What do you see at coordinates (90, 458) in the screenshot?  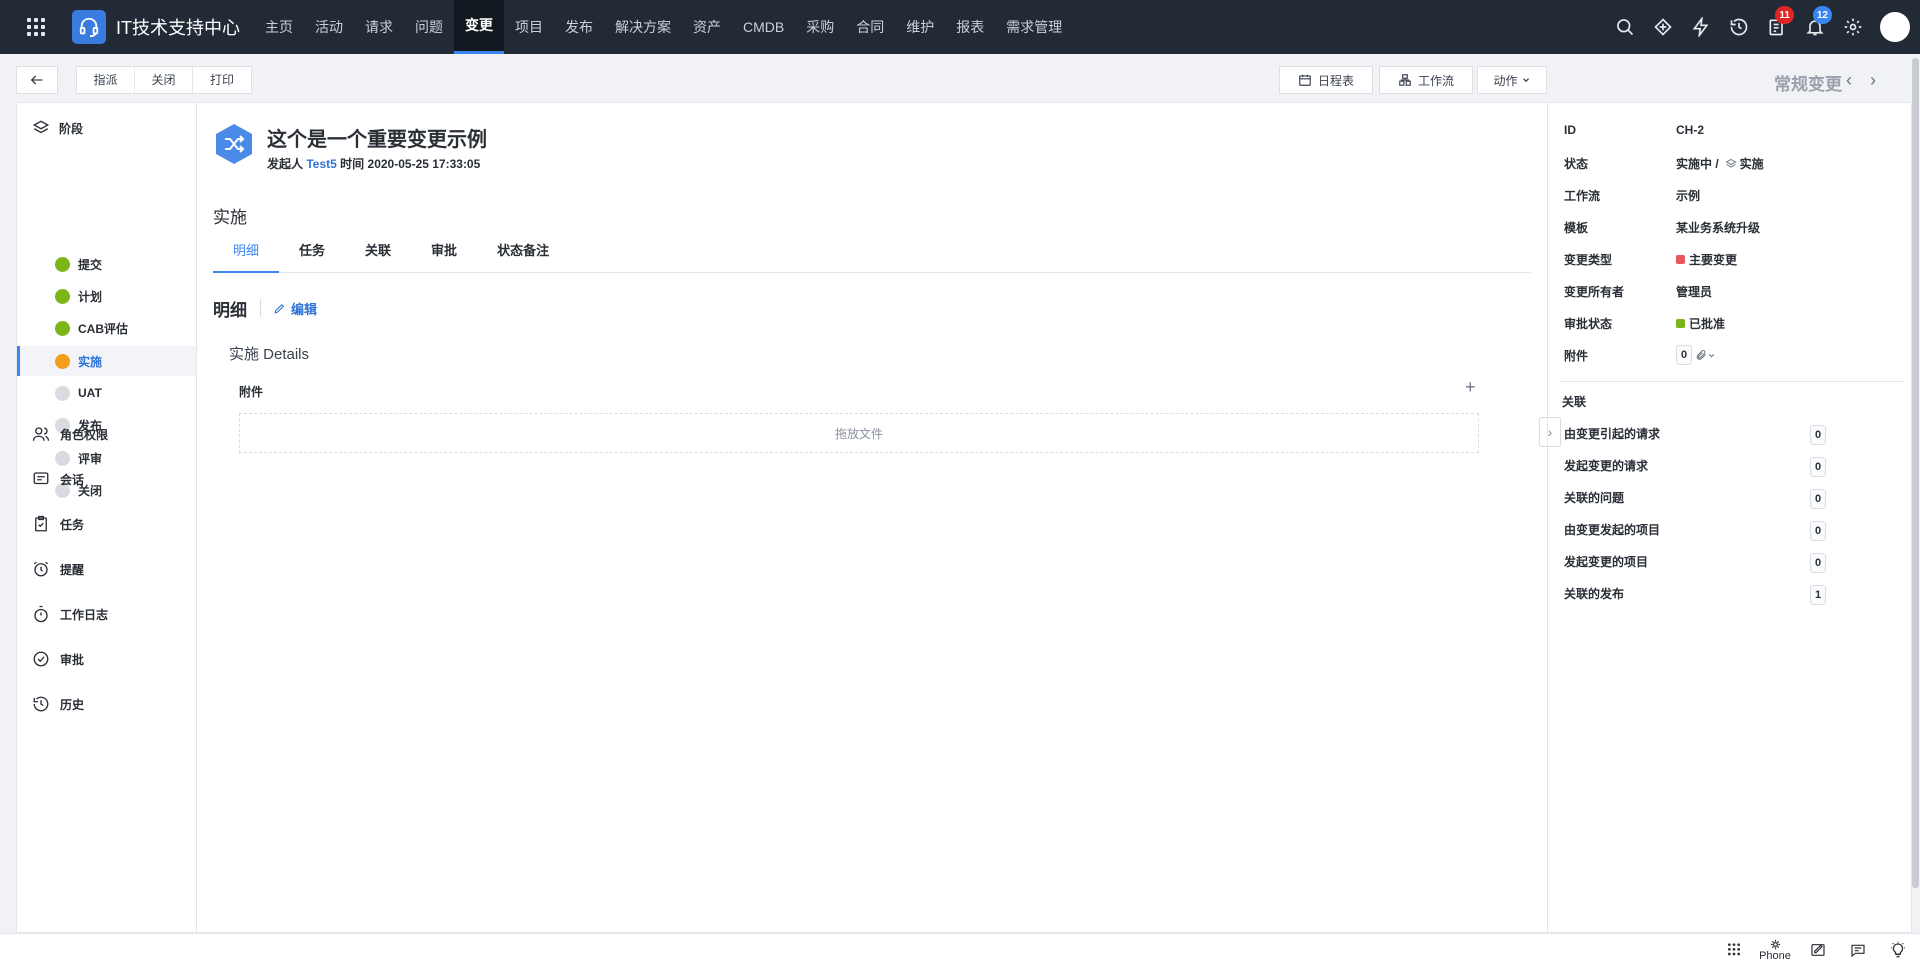 I see `stage-label: 评审` at bounding box center [90, 458].